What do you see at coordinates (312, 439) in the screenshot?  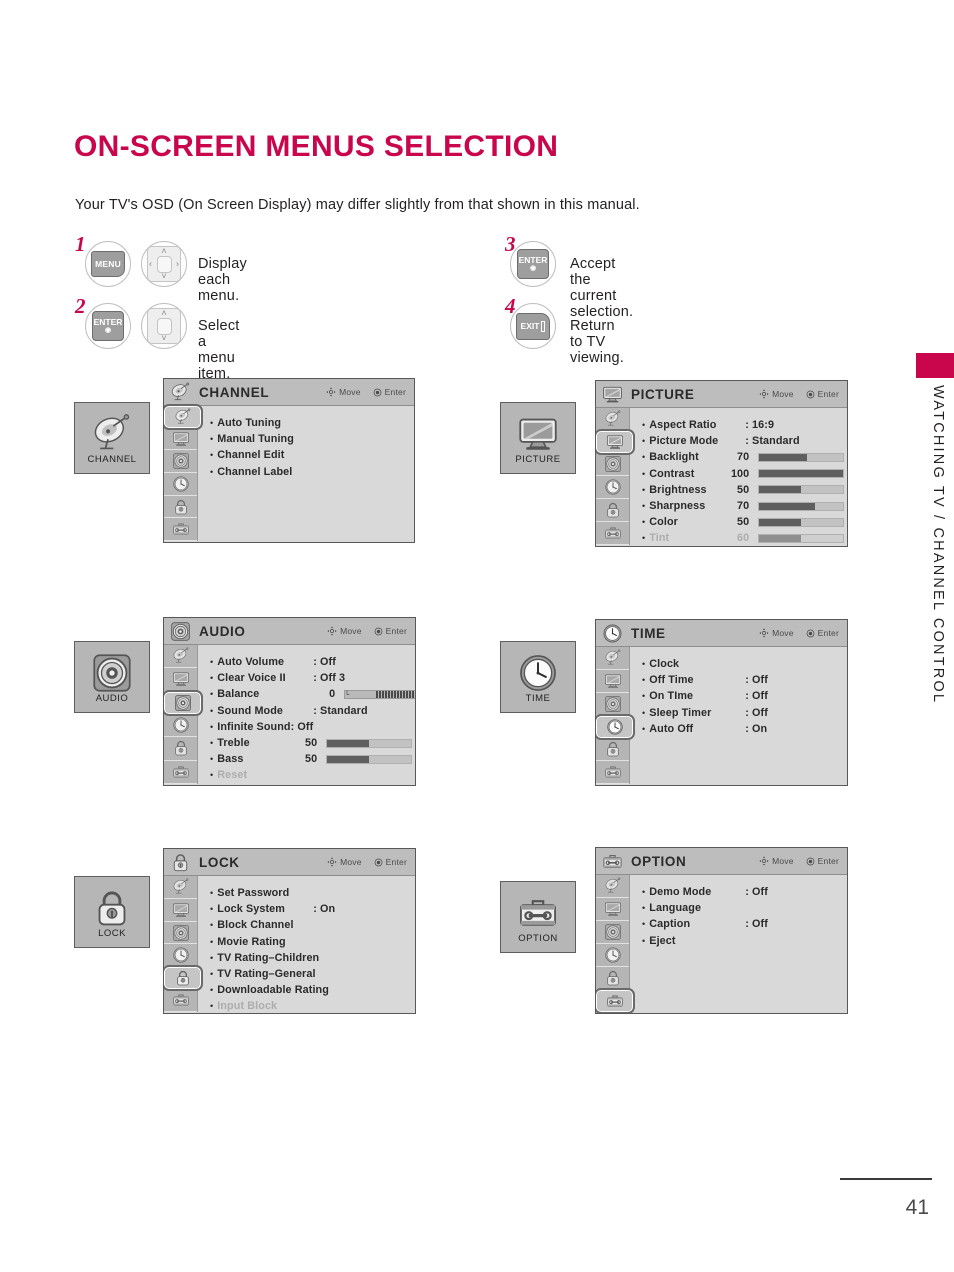 I see `osd-row: • Manual Tuning` at bounding box center [312, 439].